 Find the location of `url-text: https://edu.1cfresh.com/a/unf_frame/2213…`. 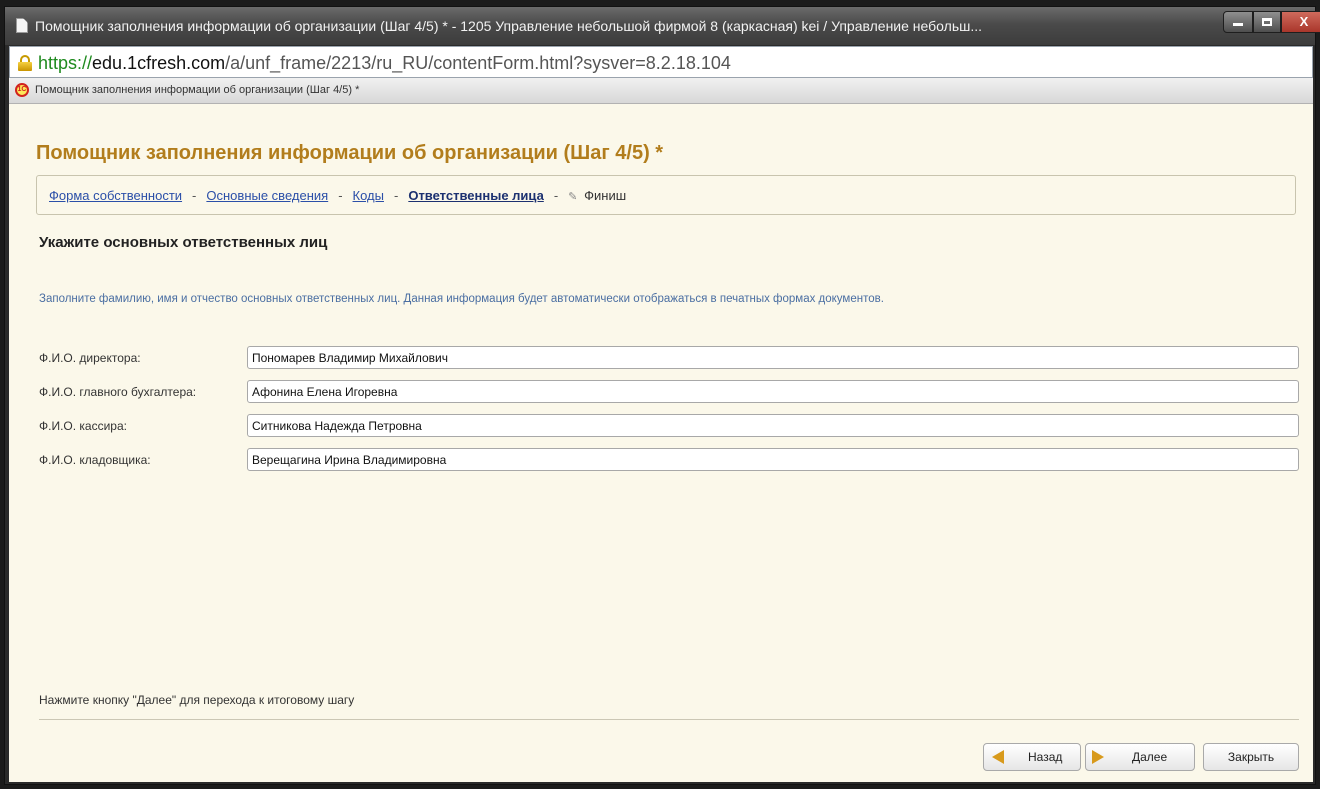

url-text: https://edu.1cfresh.com/a/unf_frame/2213… is located at coordinates (384, 63).